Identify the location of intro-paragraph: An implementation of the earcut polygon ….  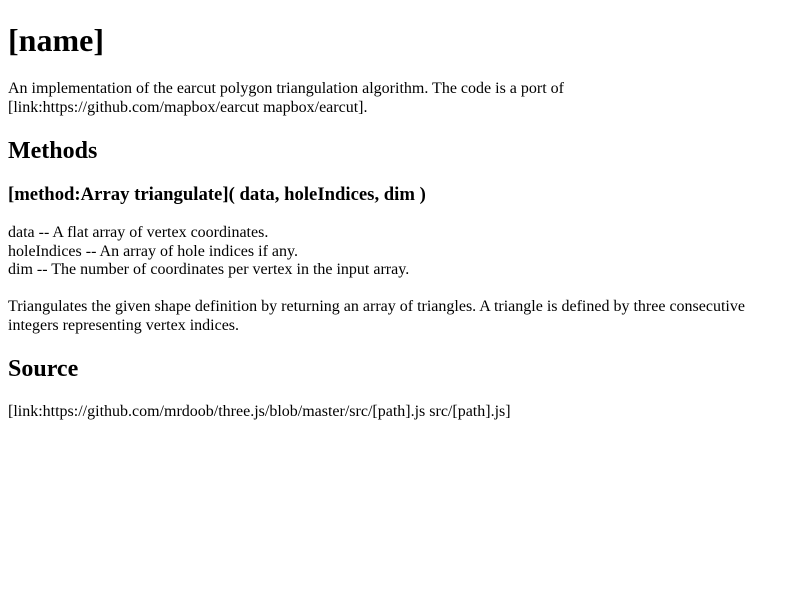
(286, 98).